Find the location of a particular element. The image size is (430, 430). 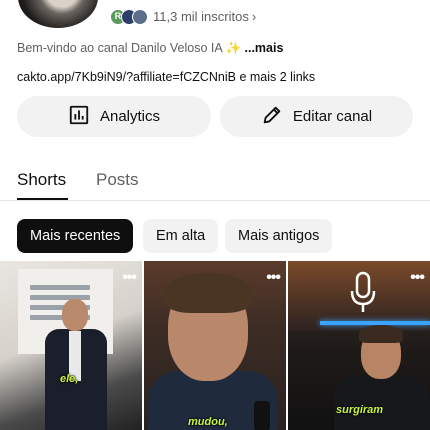

edit-channel-button: Editar canal is located at coordinates (316, 116).